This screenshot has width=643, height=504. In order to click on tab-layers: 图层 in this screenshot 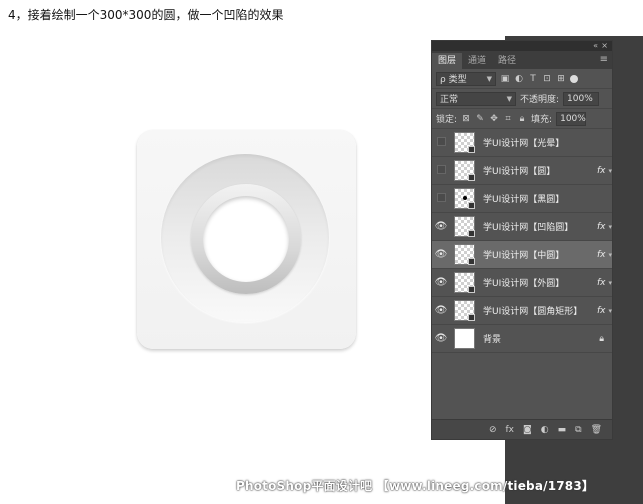, I will do `click(447, 61)`.